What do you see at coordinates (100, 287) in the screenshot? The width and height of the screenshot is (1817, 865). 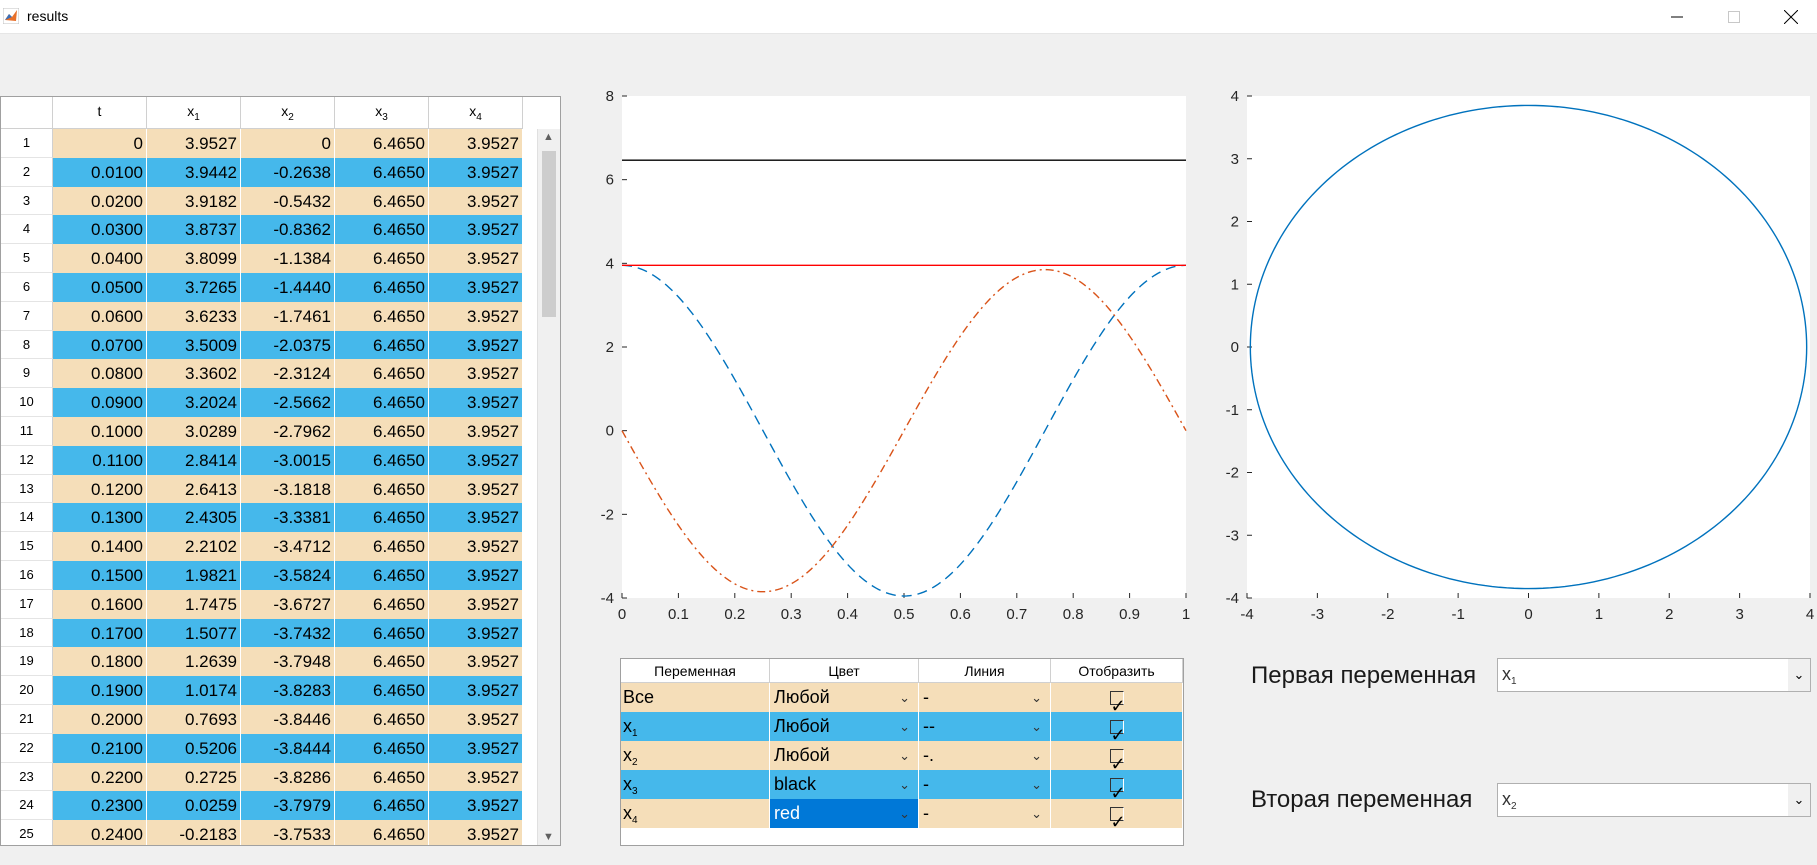 I see `table-cell-t: 0.0500` at bounding box center [100, 287].